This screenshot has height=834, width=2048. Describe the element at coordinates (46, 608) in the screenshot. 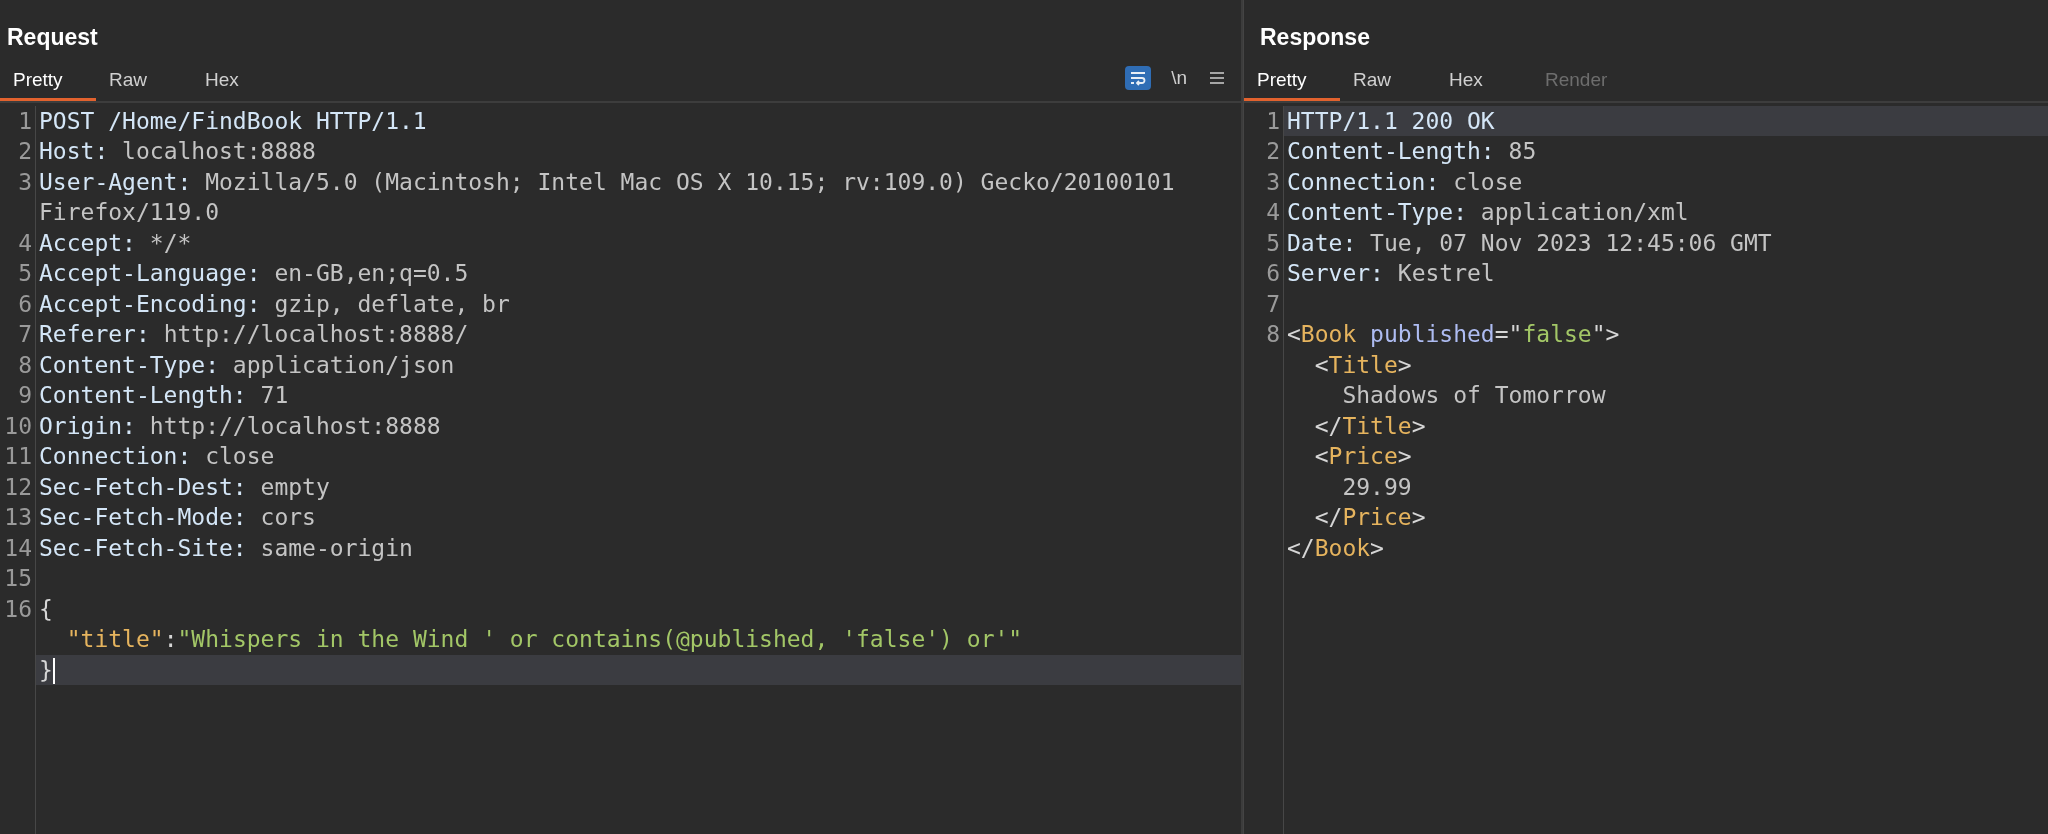

I see `code-line: {` at that location.